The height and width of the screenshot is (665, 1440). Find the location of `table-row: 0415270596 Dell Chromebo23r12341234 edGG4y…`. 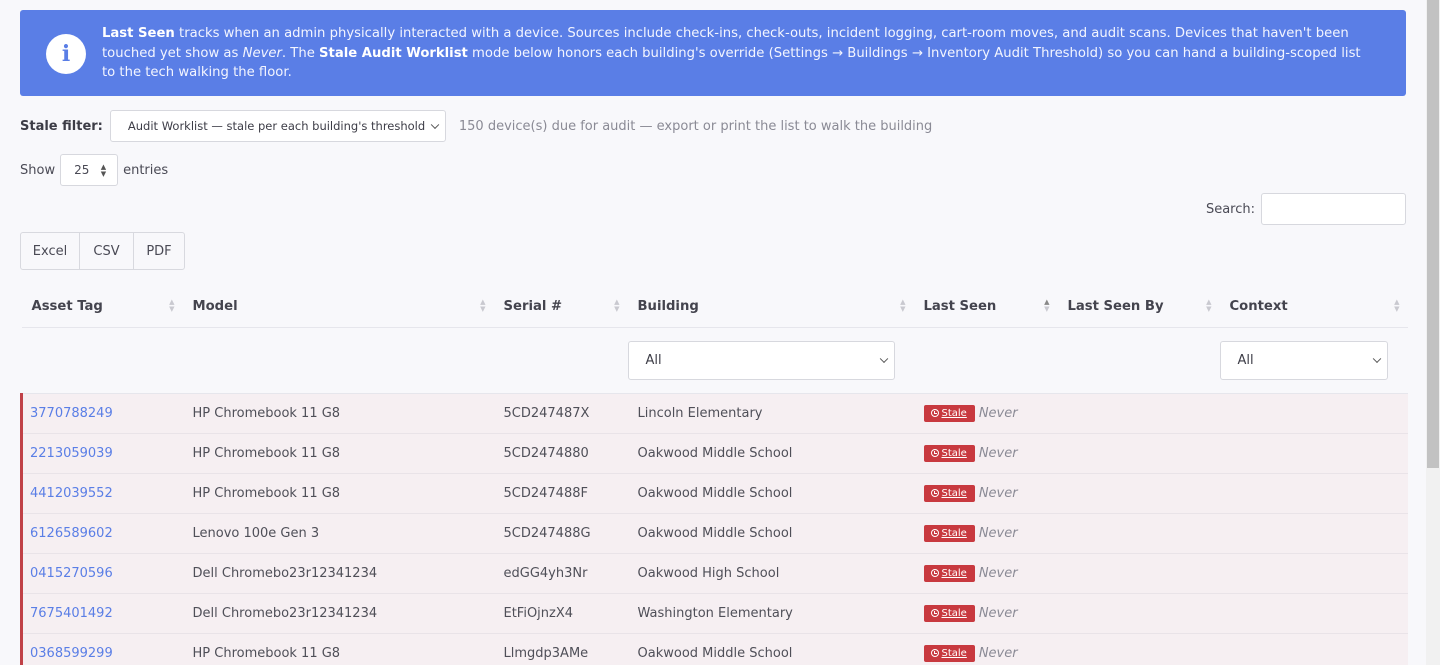

table-row: 0415270596 Dell Chromebo23r12341234 edGG4y… is located at coordinates (714, 573).